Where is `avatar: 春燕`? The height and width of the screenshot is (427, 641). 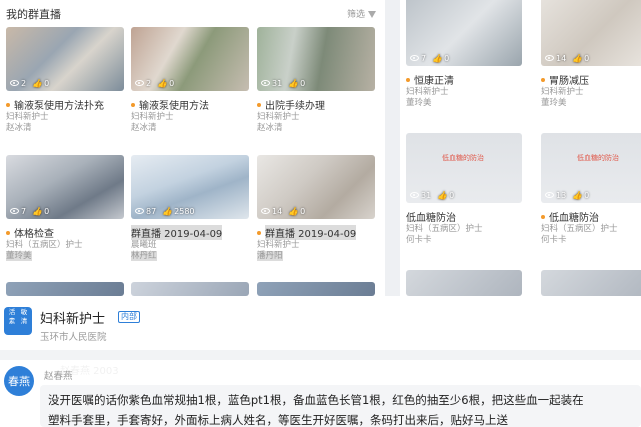 avatar: 春燕 is located at coordinates (19, 381).